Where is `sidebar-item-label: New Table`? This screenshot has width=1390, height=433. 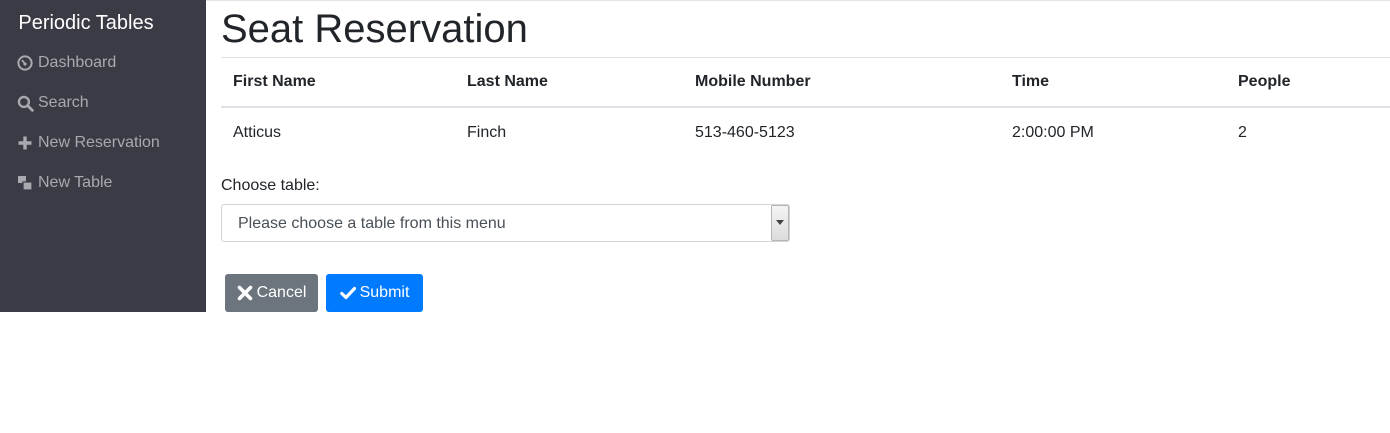 sidebar-item-label: New Table is located at coordinates (75, 182).